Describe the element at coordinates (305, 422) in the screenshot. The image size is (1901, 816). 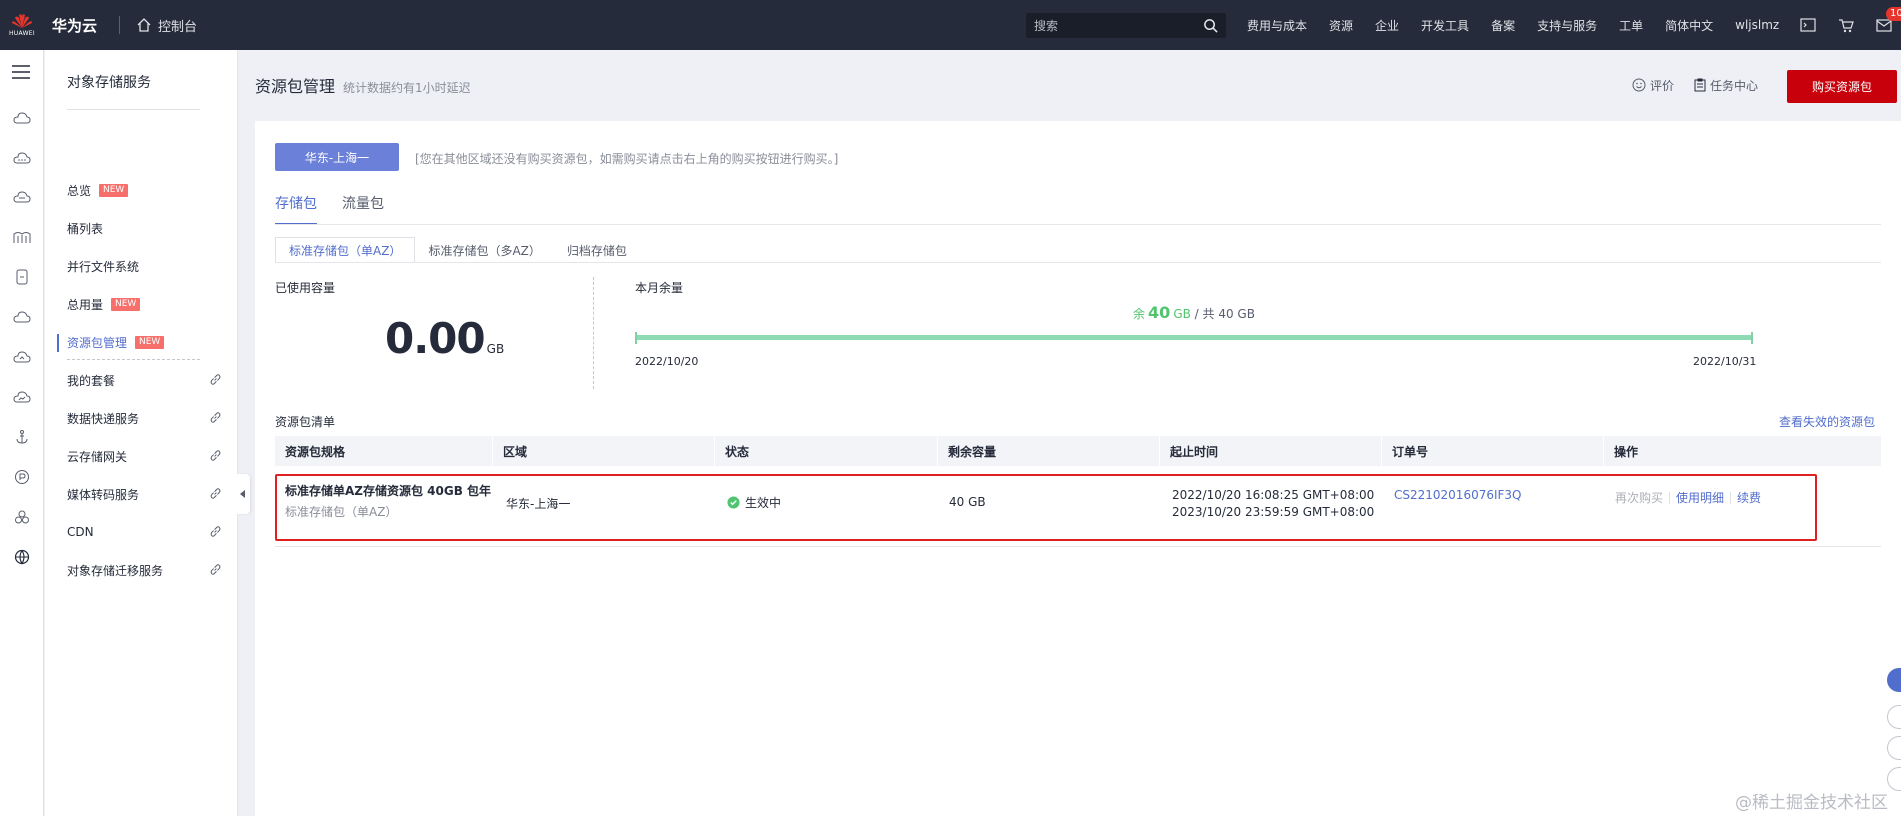
I see `package-list-title: 资源包清单` at that location.